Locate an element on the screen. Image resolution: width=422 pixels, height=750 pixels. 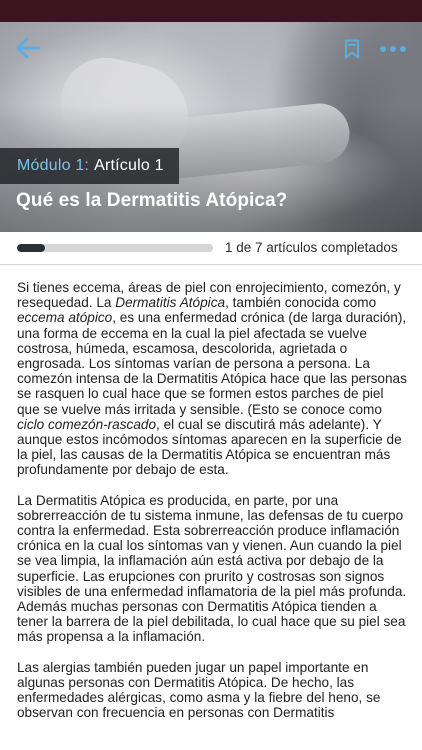
article-title: Qué es la Dermatitis Atópica? is located at coordinates (152, 200).